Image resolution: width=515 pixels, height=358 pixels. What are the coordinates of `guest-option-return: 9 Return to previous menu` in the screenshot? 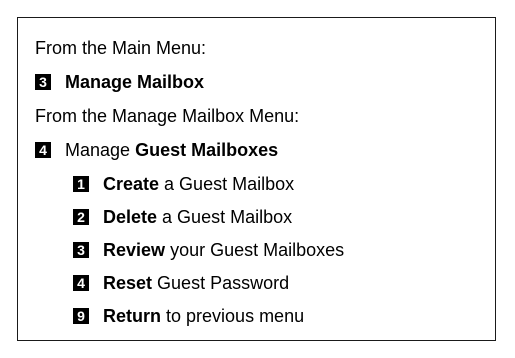 It's located at (188, 316).